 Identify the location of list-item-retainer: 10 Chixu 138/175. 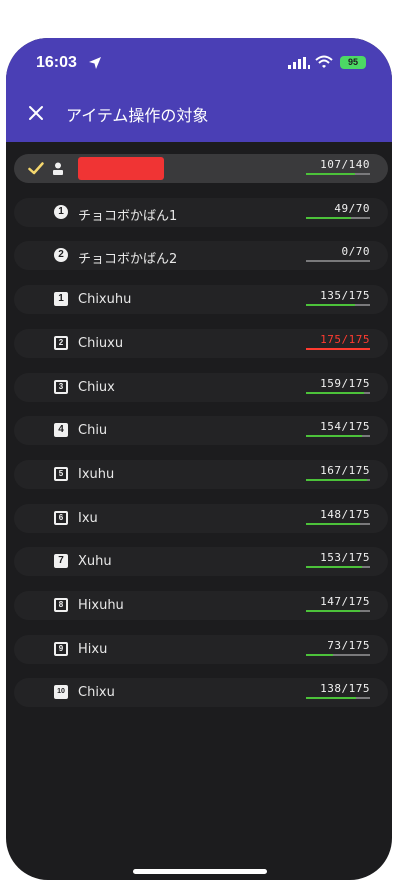
(201, 693).